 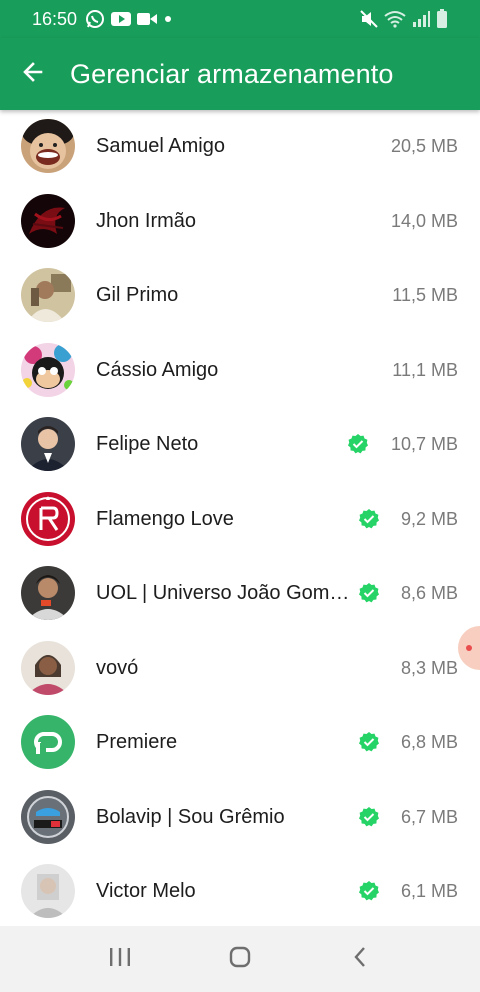 I want to click on youtube-icon, so click(x=121, y=19).